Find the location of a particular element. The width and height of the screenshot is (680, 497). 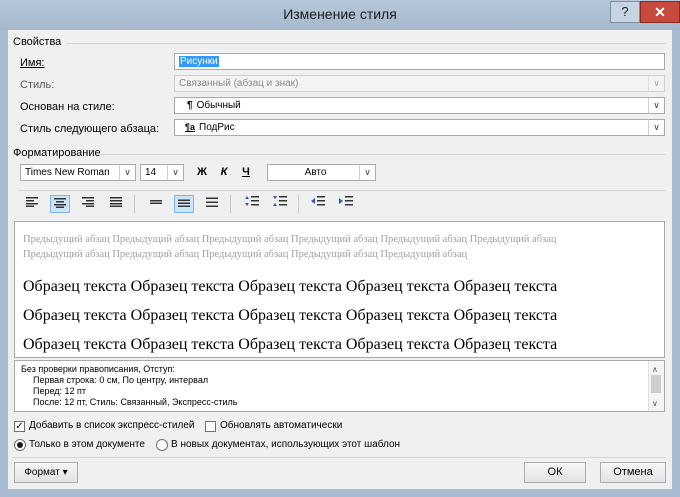

align-justify-icon is located at coordinates (116, 202).